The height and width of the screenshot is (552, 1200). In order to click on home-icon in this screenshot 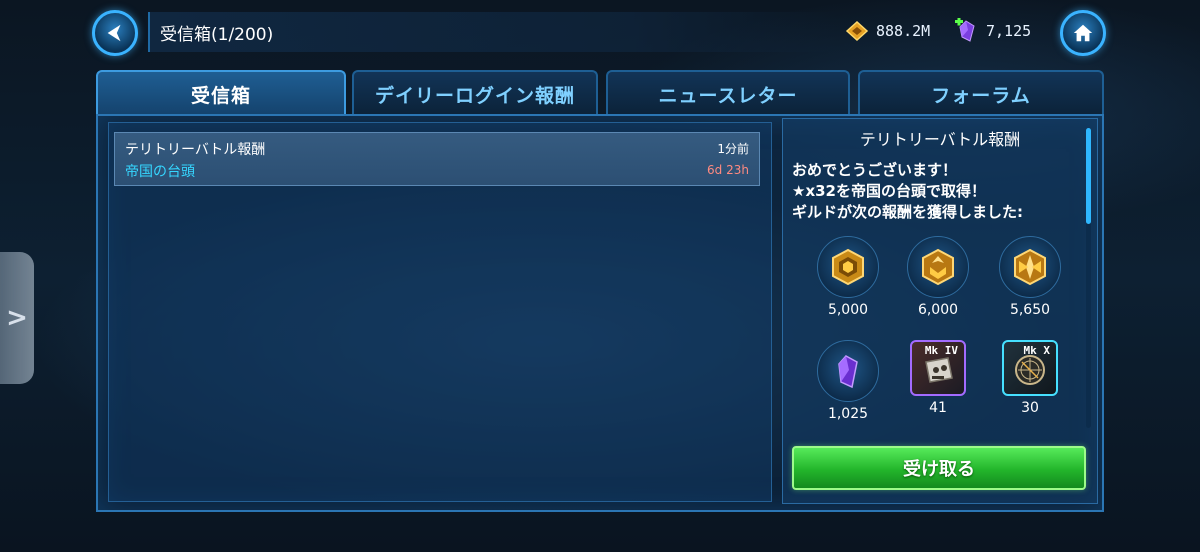, I will do `click(1083, 33)`.